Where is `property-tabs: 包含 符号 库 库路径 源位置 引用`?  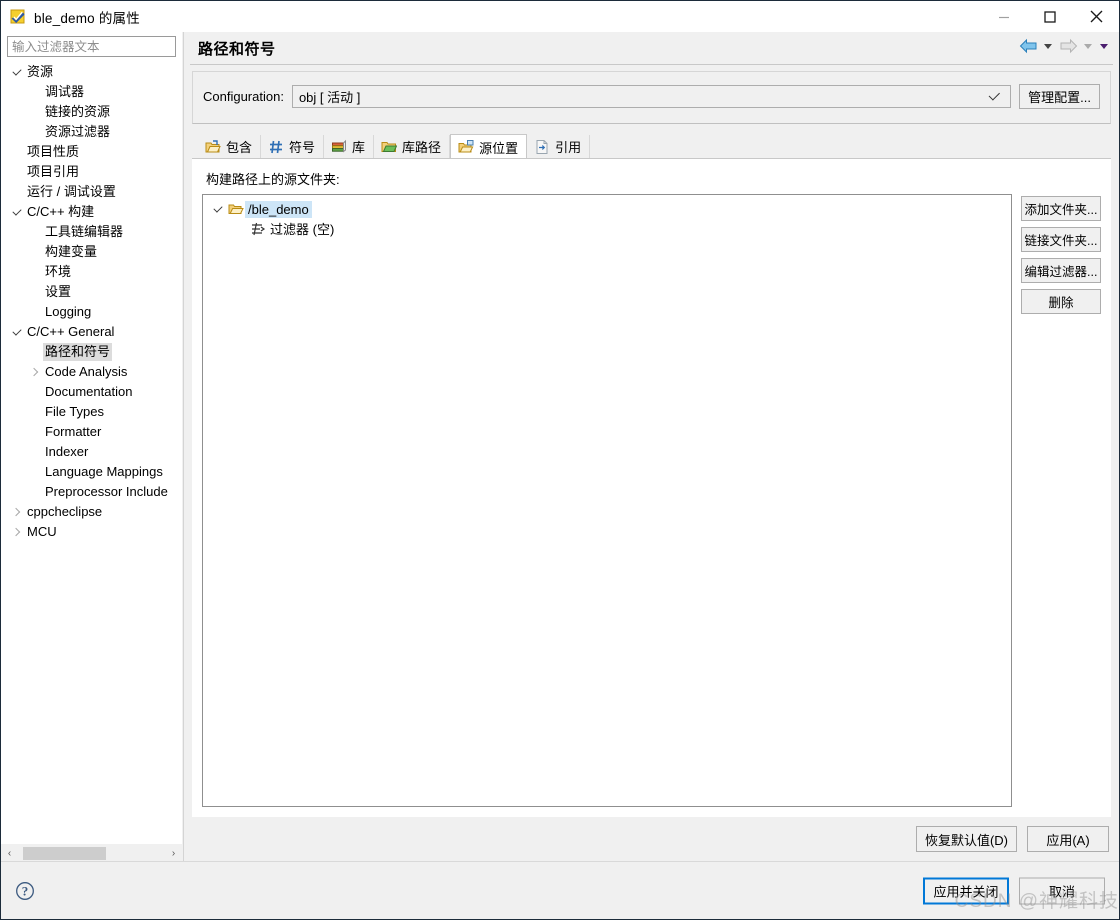
property-tabs: 包含 符号 库 库路径 源位置 引用 is located at coordinates (651, 146).